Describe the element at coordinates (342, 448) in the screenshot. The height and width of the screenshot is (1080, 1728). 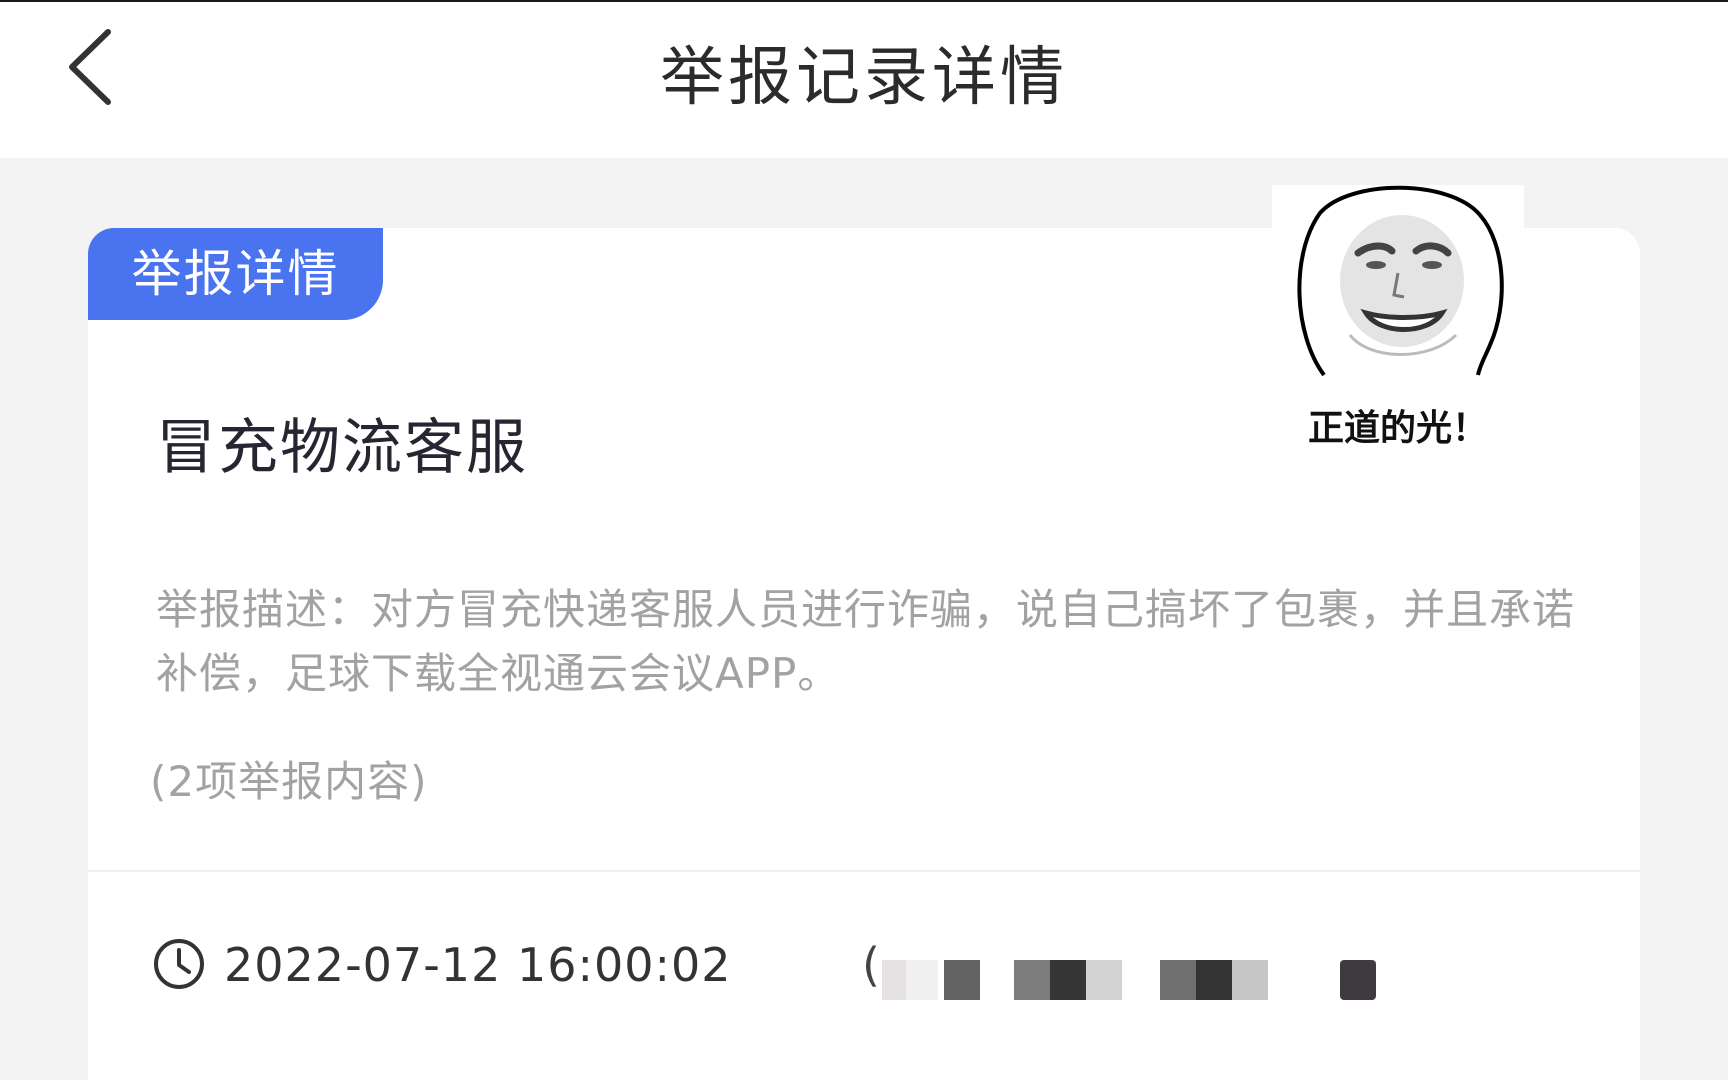
I see `report-title: 冒充物流客服` at that location.